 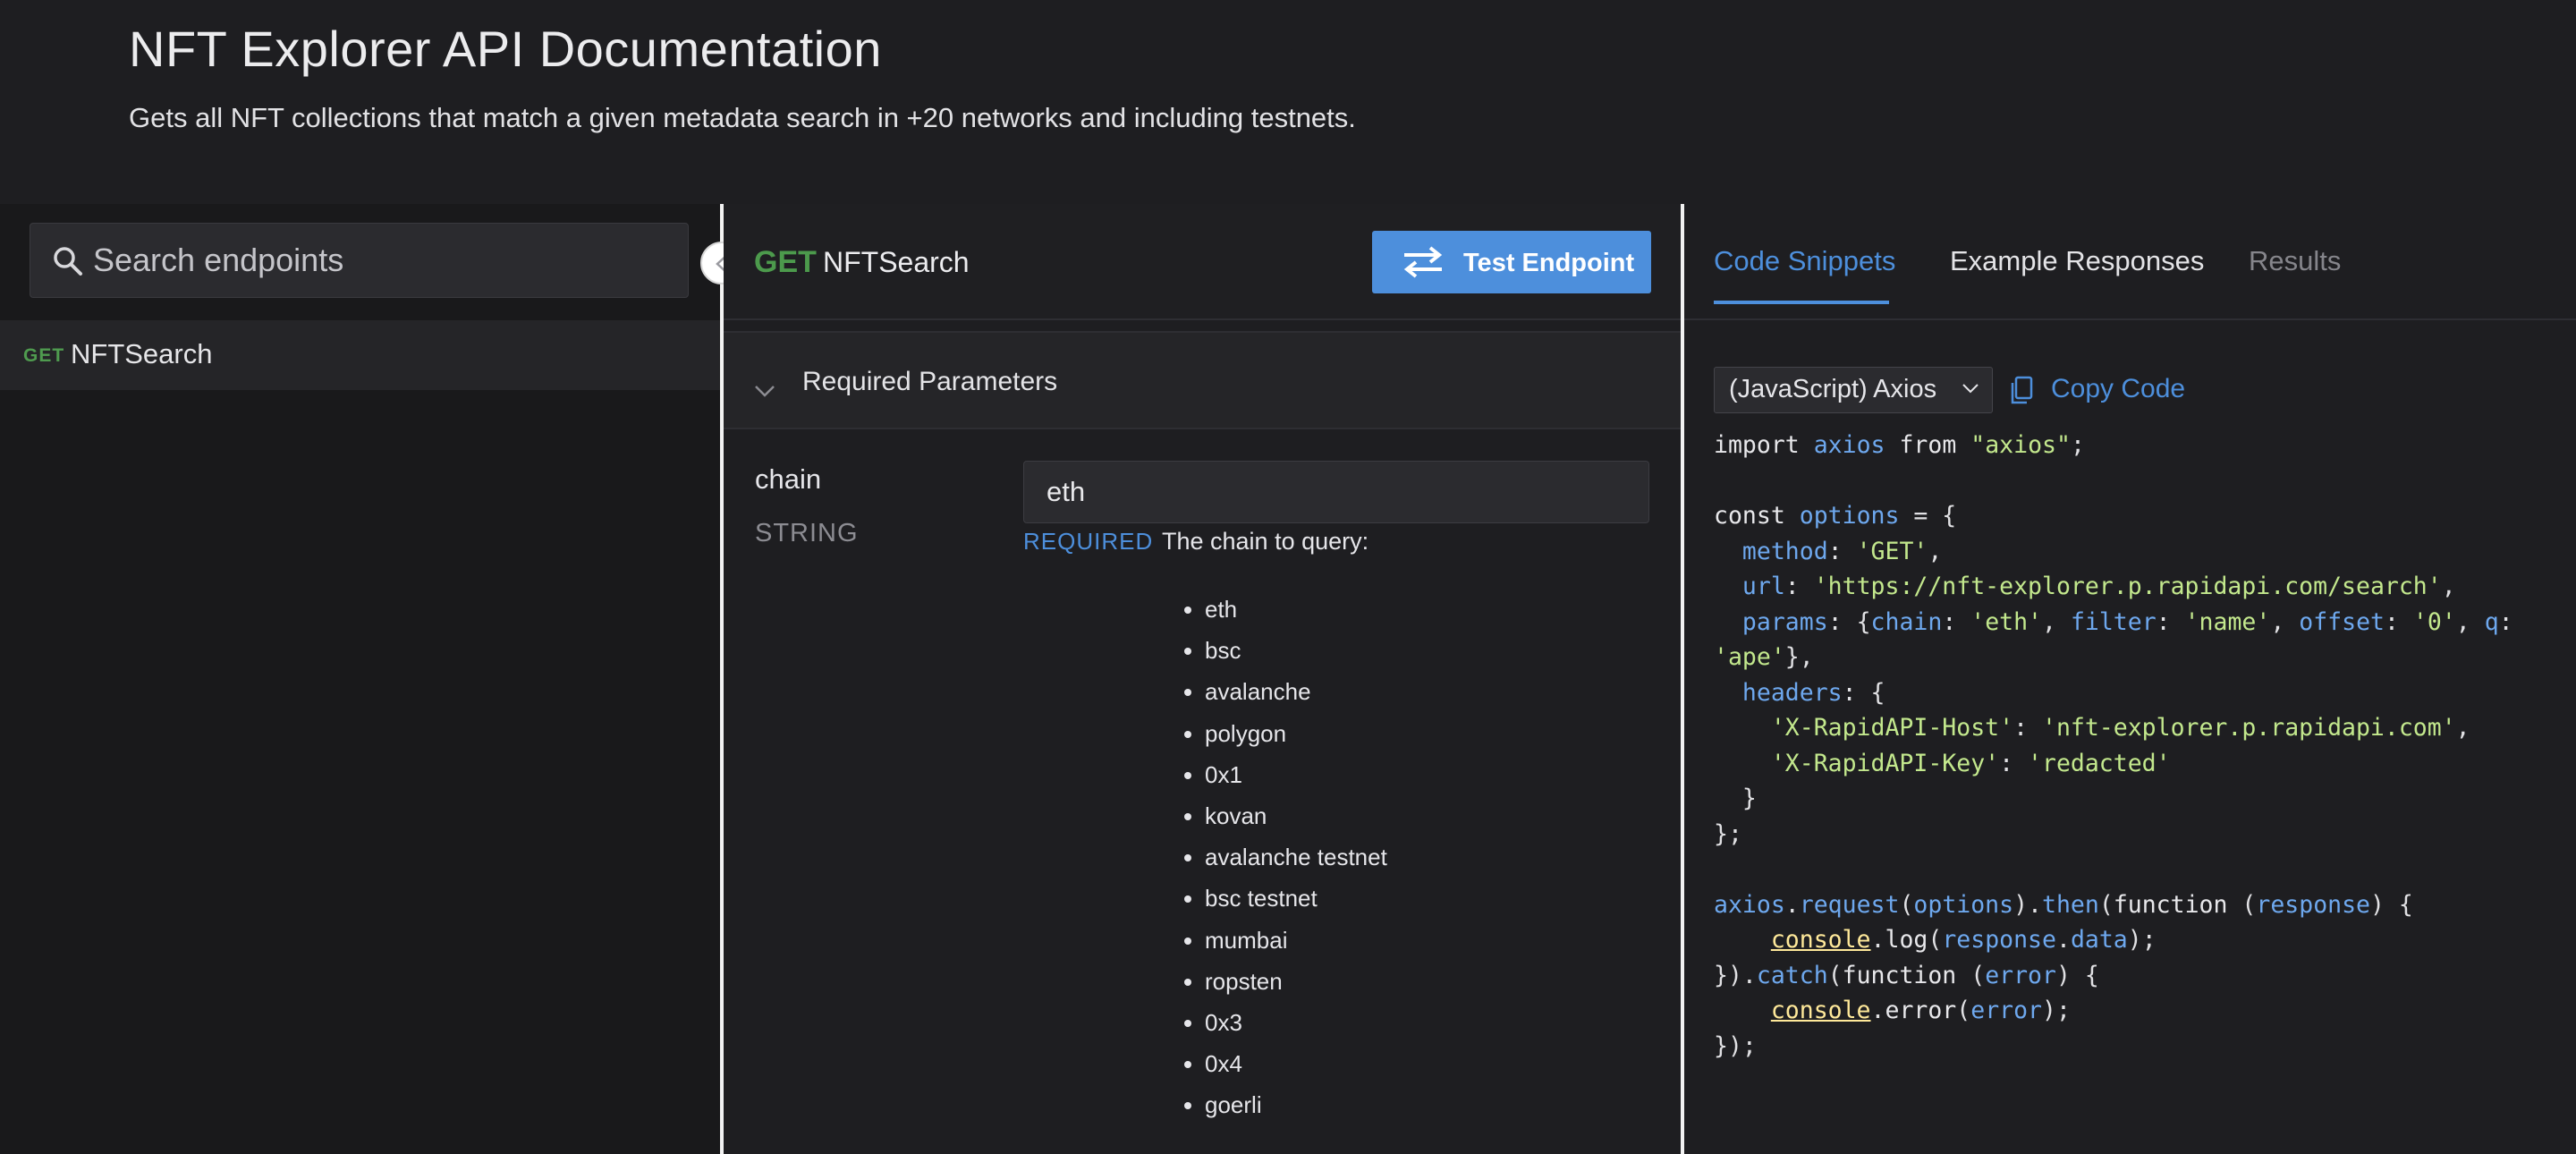 I want to click on swap-arrows-icon, so click(x=1423, y=262).